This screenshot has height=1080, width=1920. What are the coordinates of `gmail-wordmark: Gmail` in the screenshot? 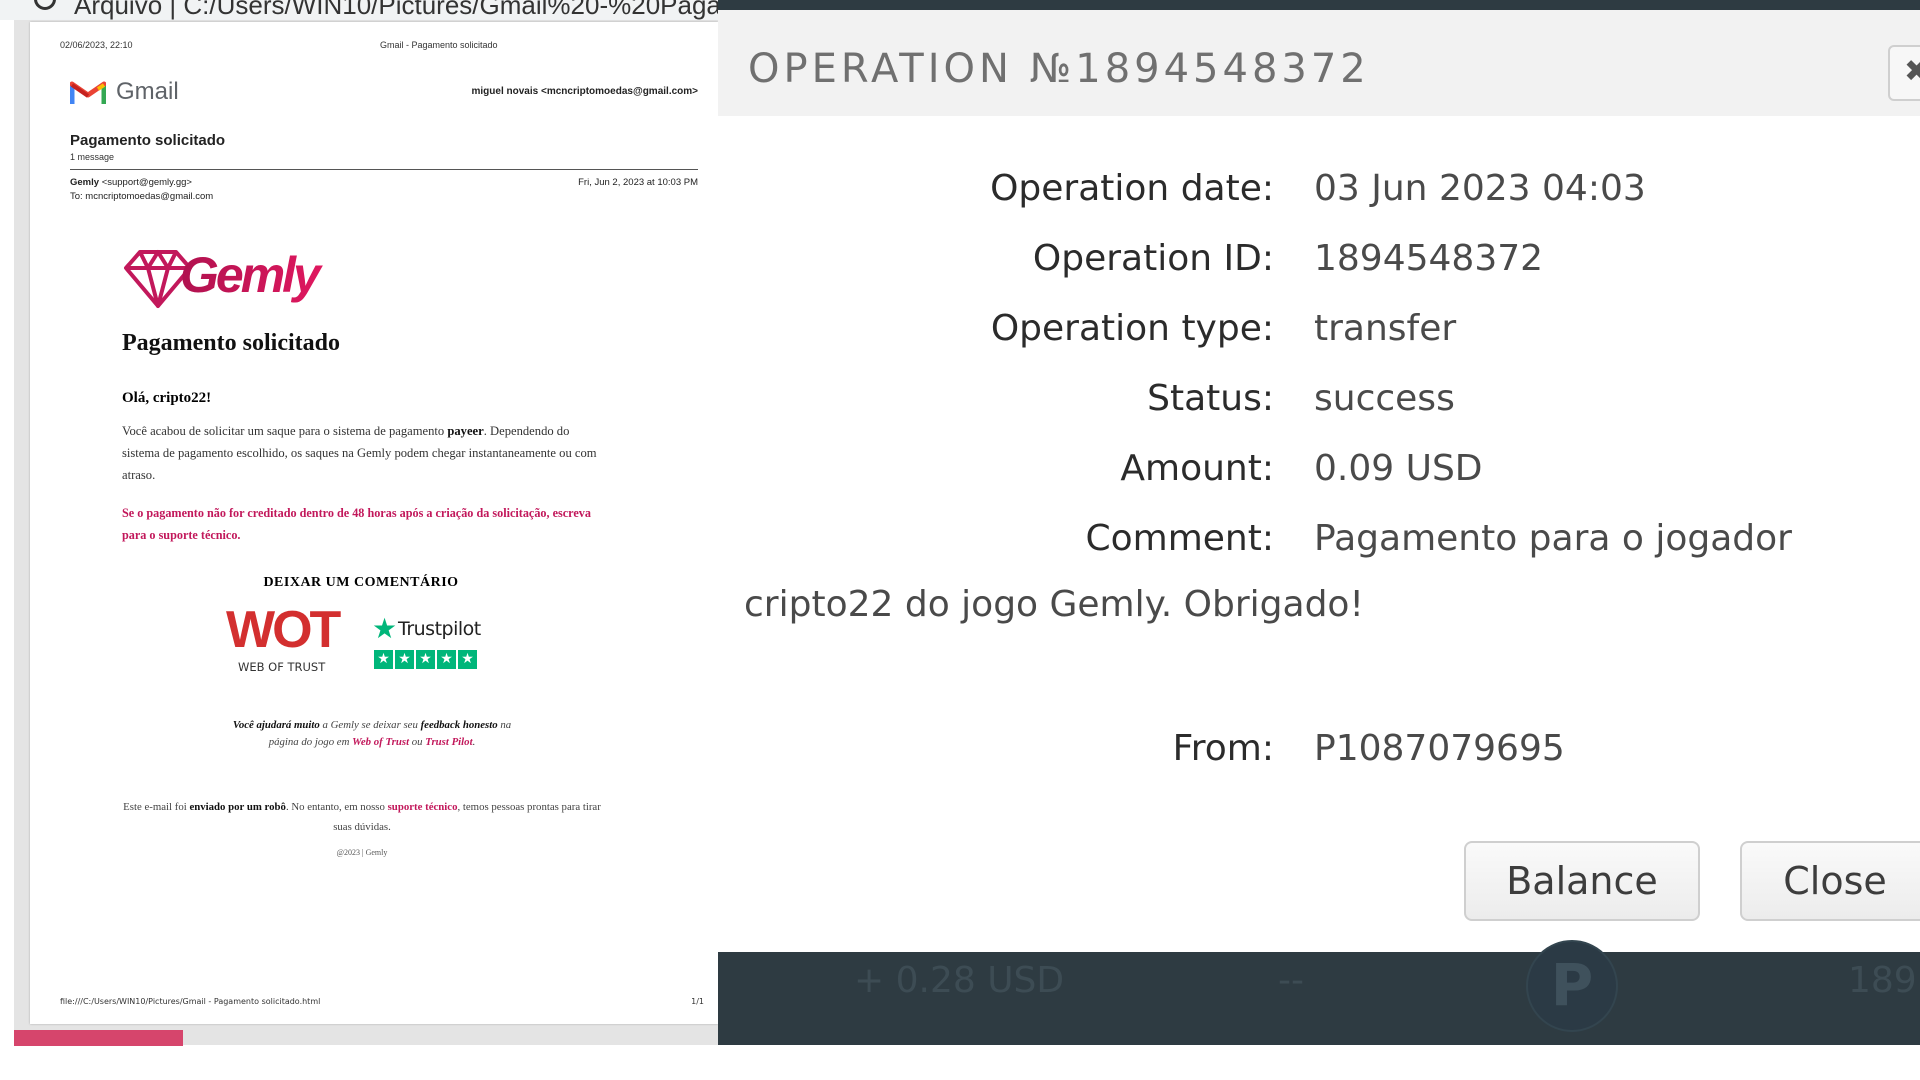 It's located at (147, 91).